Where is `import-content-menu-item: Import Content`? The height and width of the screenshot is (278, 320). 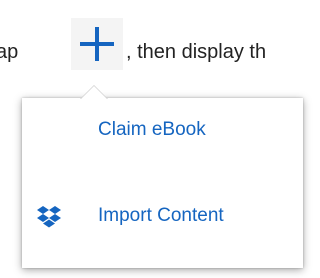 import-content-menu-item: Import Content is located at coordinates (162, 216).